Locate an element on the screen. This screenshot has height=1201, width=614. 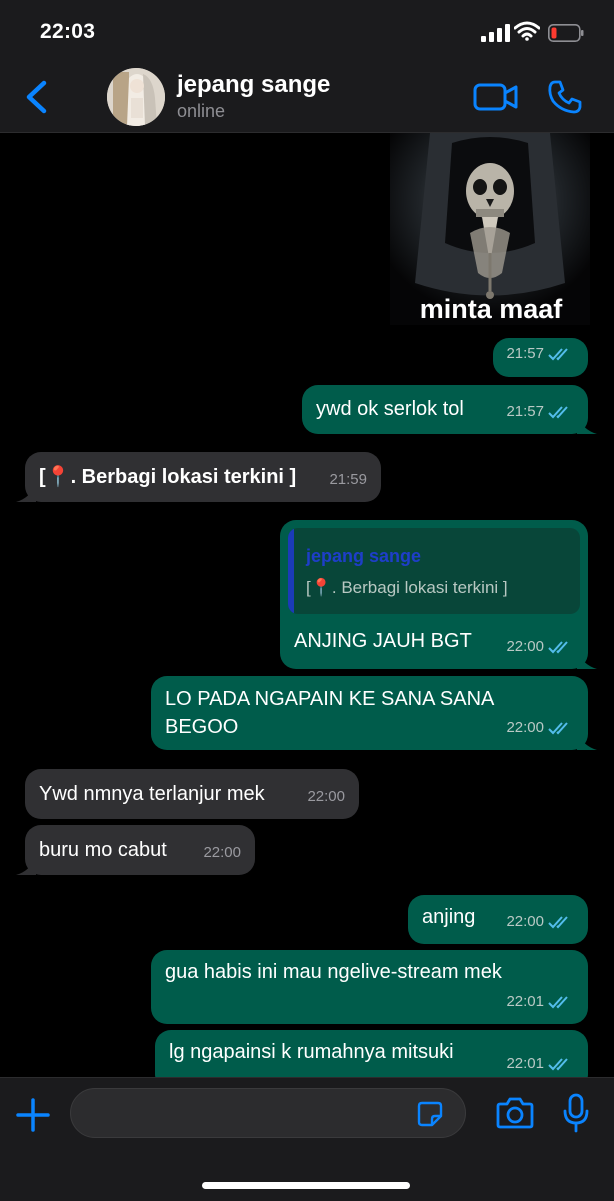
message-text: ANJING JAUH BGT is located at coordinates (383, 641).